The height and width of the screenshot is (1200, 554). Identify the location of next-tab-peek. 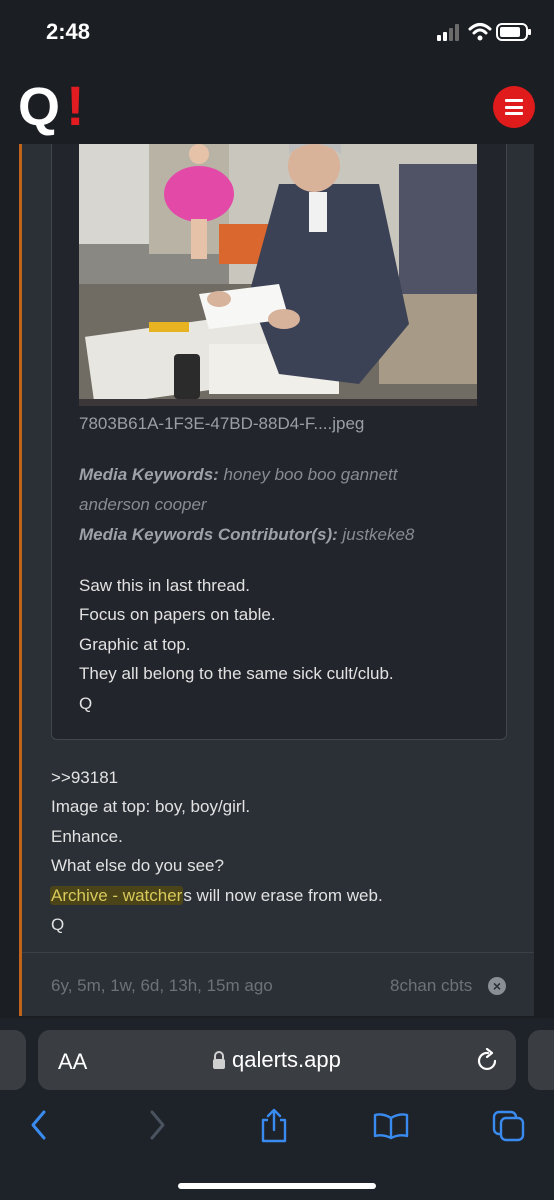
(541, 1060).